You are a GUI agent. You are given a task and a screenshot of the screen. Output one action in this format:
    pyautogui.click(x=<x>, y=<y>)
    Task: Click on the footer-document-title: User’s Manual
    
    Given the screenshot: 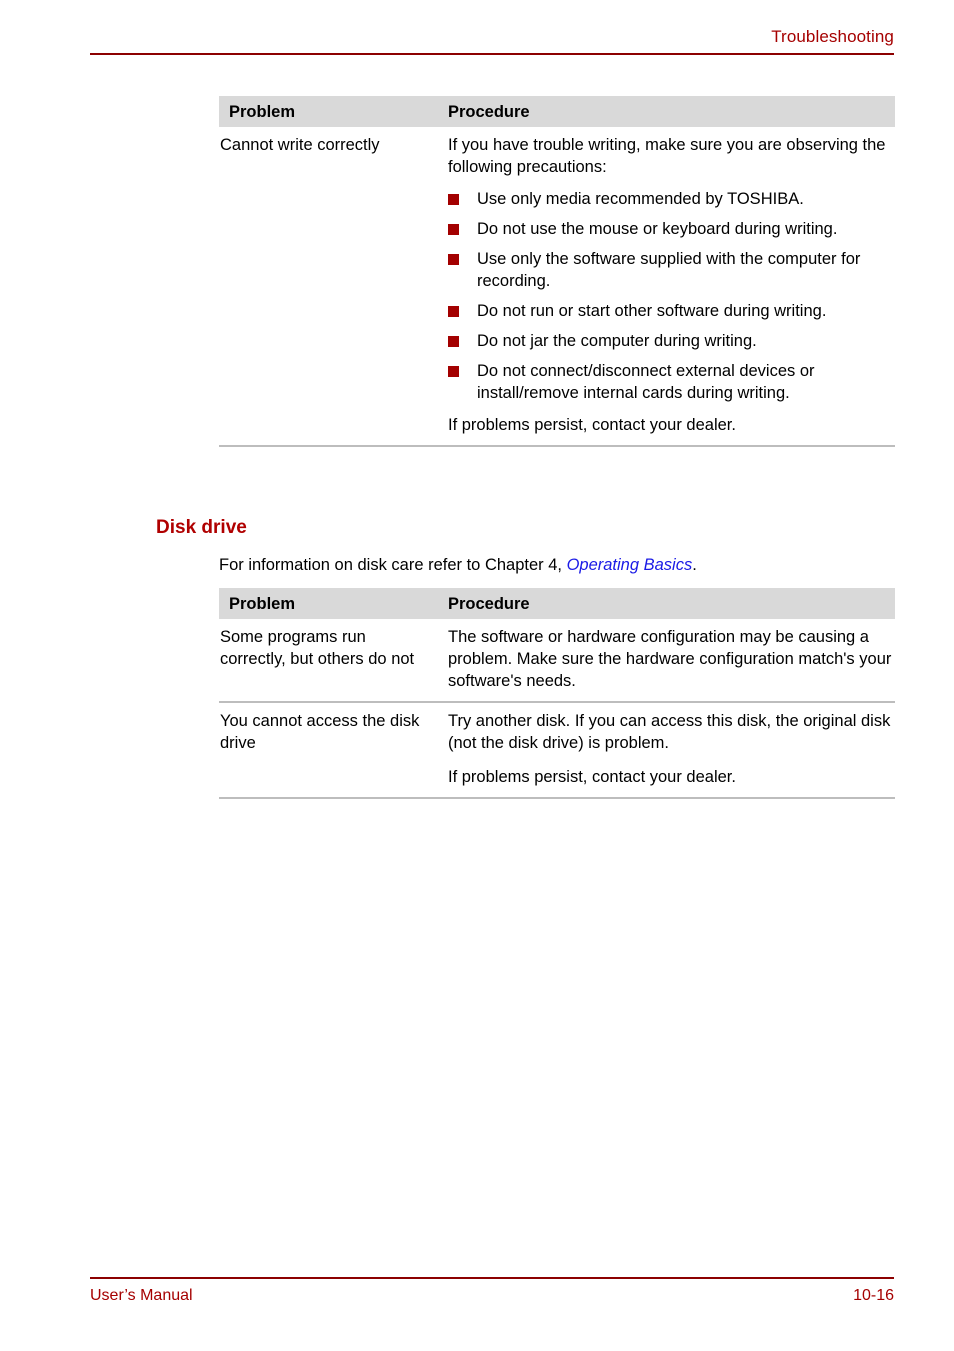 What is the action you would take?
    pyautogui.click(x=141, y=1295)
    